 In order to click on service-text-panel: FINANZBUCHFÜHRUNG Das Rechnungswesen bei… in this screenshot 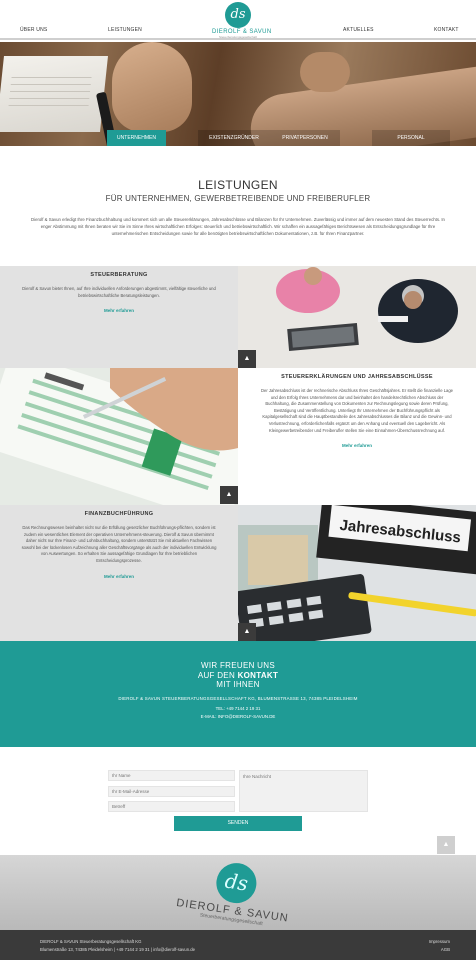, I will do `click(119, 573)`.